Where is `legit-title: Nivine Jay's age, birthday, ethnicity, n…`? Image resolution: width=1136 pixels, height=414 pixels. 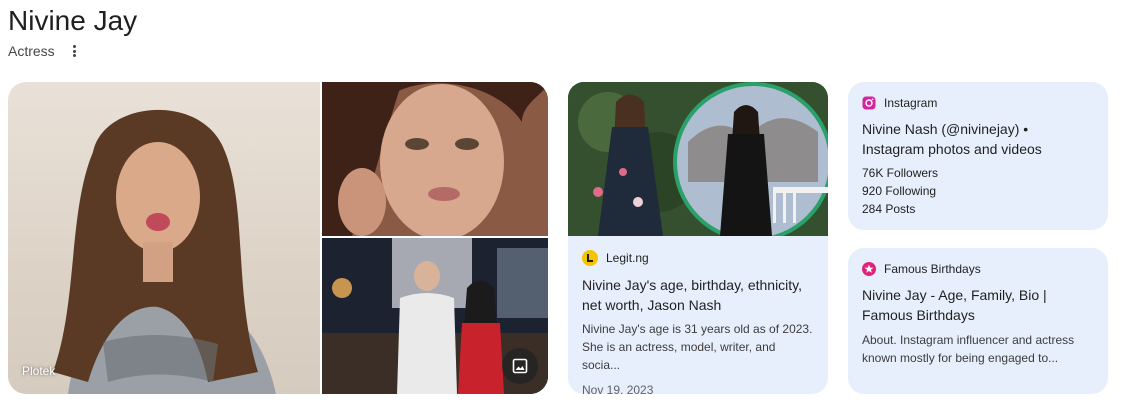
legit-title: Nivine Jay's age, birthday, ethnicity, n… is located at coordinates (698, 295).